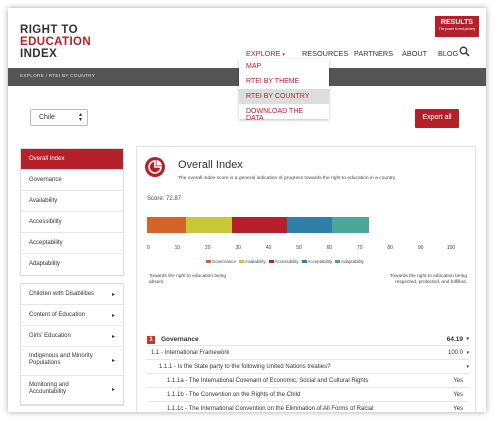  Describe the element at coordinates (72, 159) in the screenshot. I see `sidebar-item-overall-index: Overall Index` at that location.